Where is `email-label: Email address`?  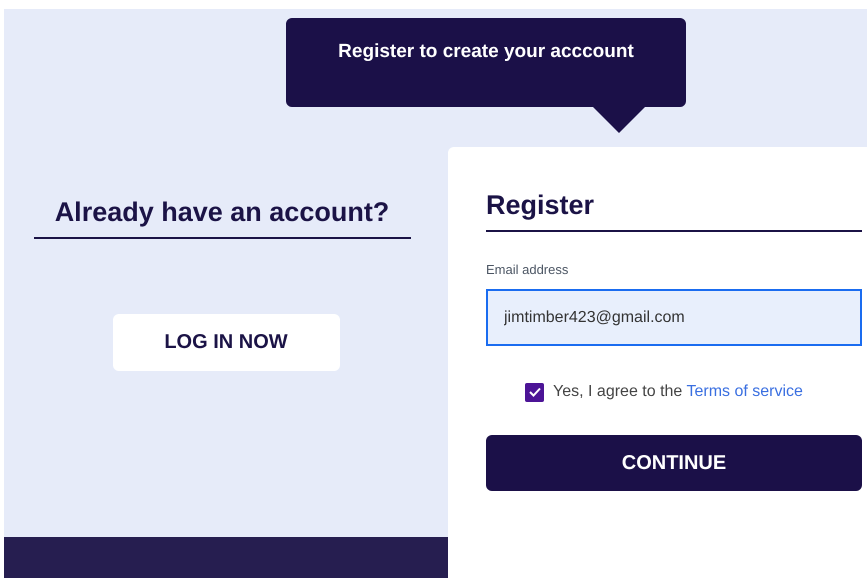
email-label: Email address is located at coordinates (527, 269).